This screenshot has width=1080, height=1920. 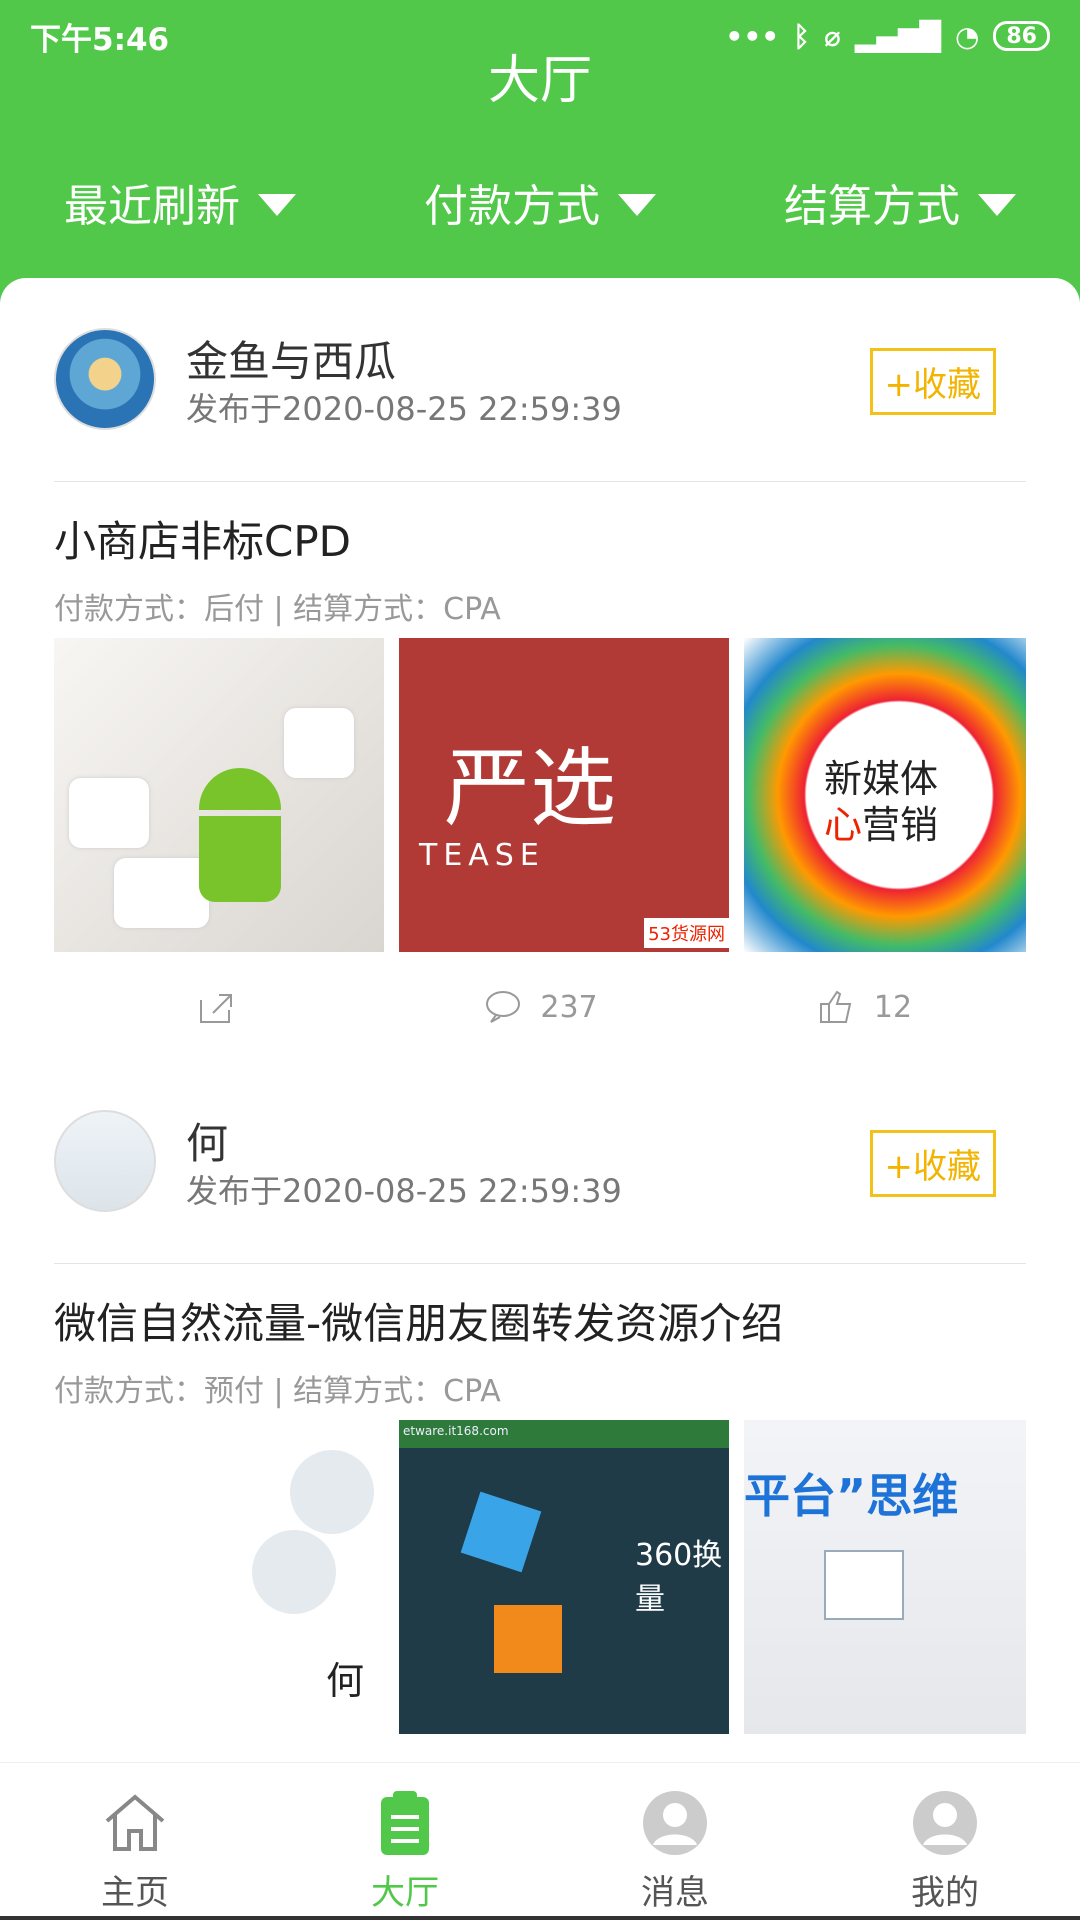 I want to click on filter-payment: 付款方式, so click(x=540, y=202).